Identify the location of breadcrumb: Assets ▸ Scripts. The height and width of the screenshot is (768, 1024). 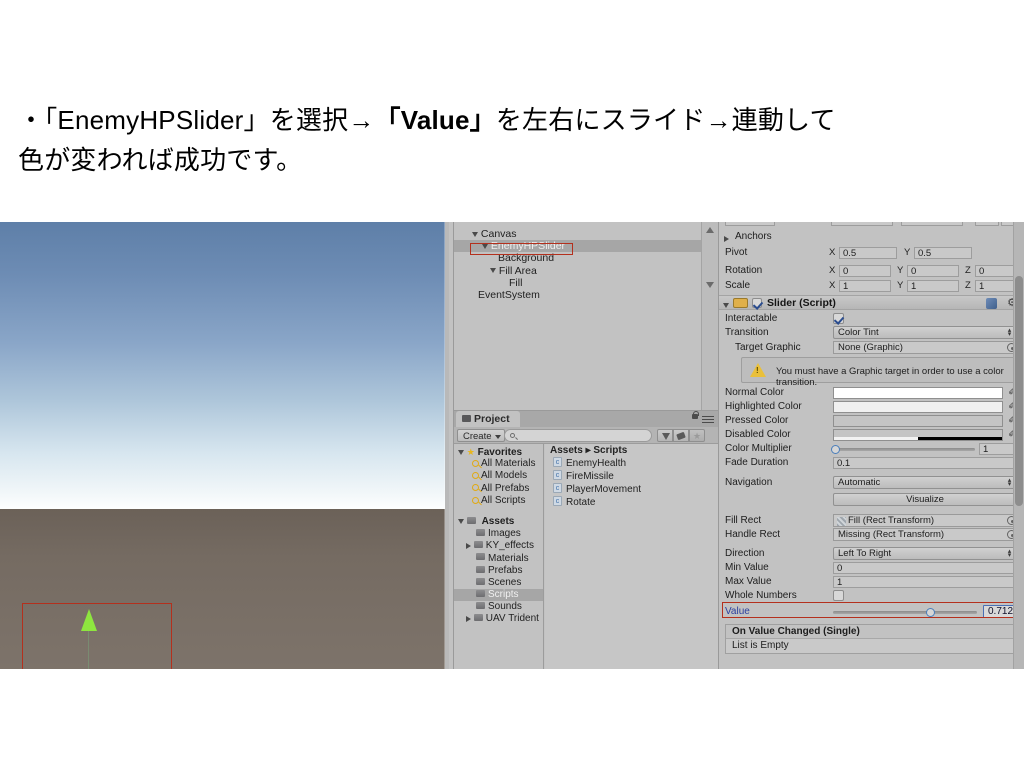
(632, 450).